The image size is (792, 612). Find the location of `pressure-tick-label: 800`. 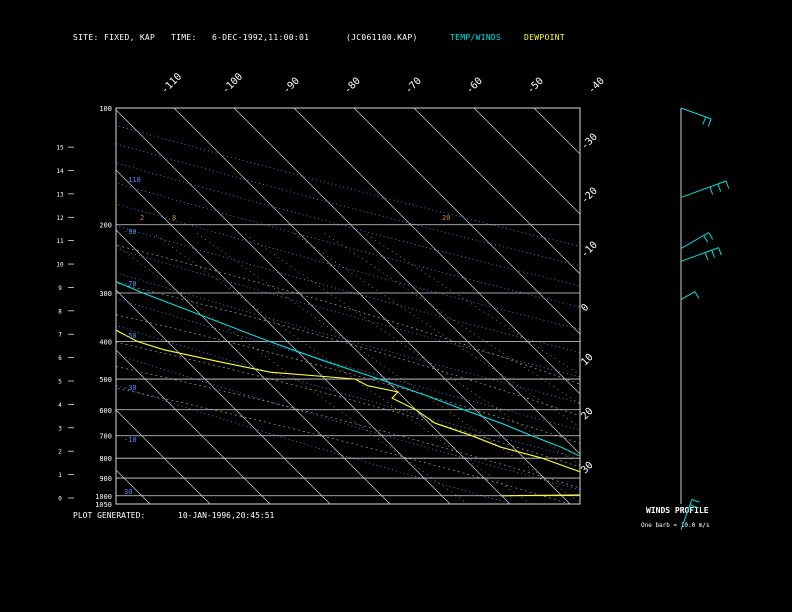

pressure-tick-label: 800 is located at coordinates (105, 459).